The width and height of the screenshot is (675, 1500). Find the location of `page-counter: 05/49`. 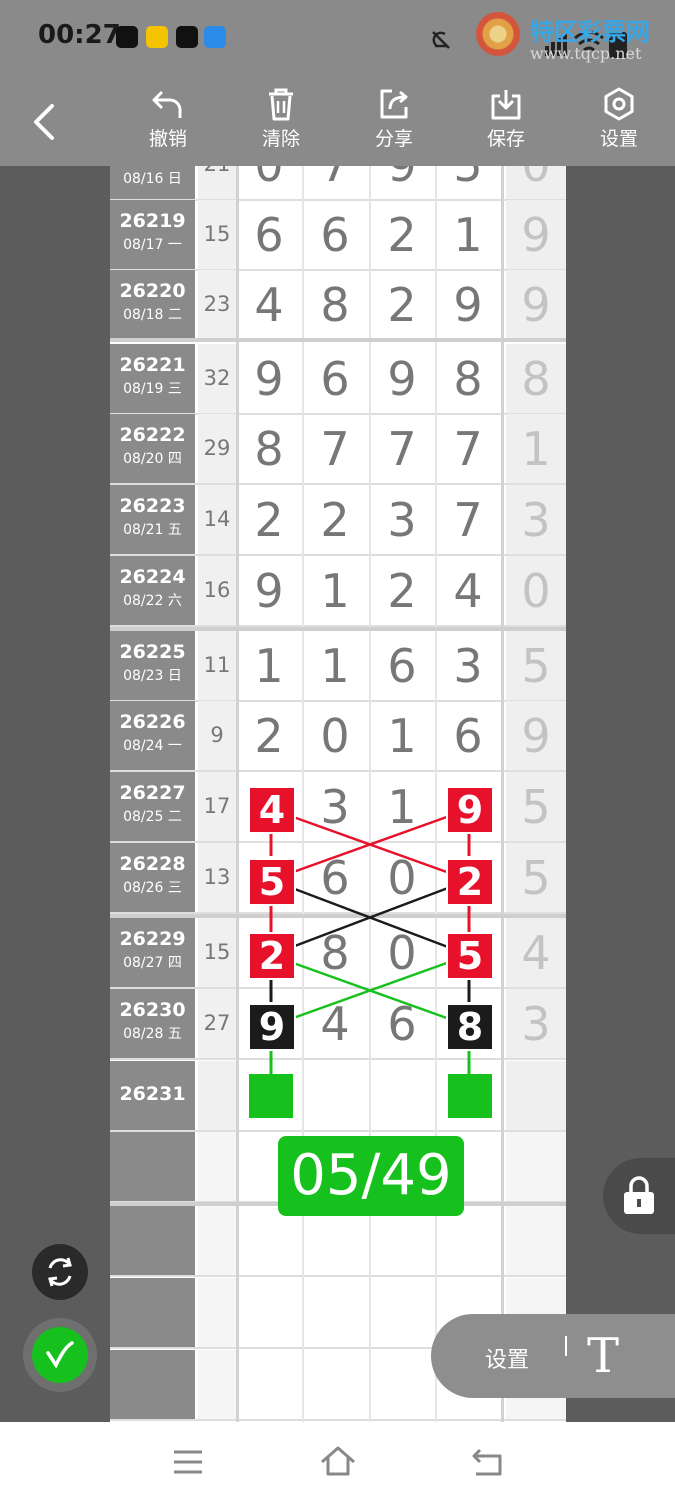

page-counter: 05/49 is located at coordinates (371, 1176).